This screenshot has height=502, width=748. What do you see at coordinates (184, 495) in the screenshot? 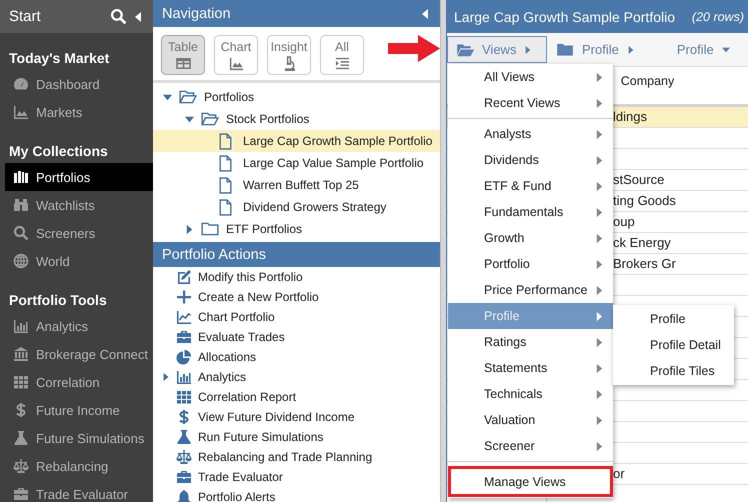
I see `bell-icon` at bounding box center [184, 495].